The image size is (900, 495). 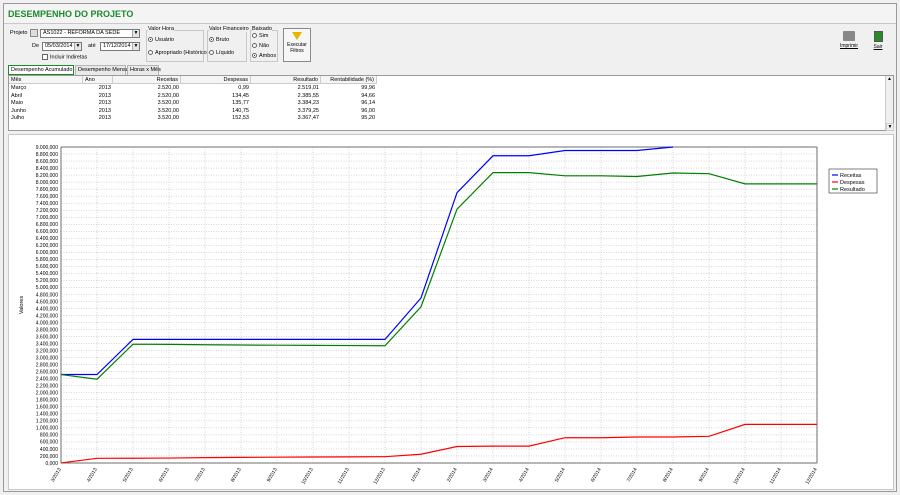 What do you see at coordinates (47, 162) in the screenshot?
I see `y-tick-label: 8.600,000` at bounding box center [47, 162].